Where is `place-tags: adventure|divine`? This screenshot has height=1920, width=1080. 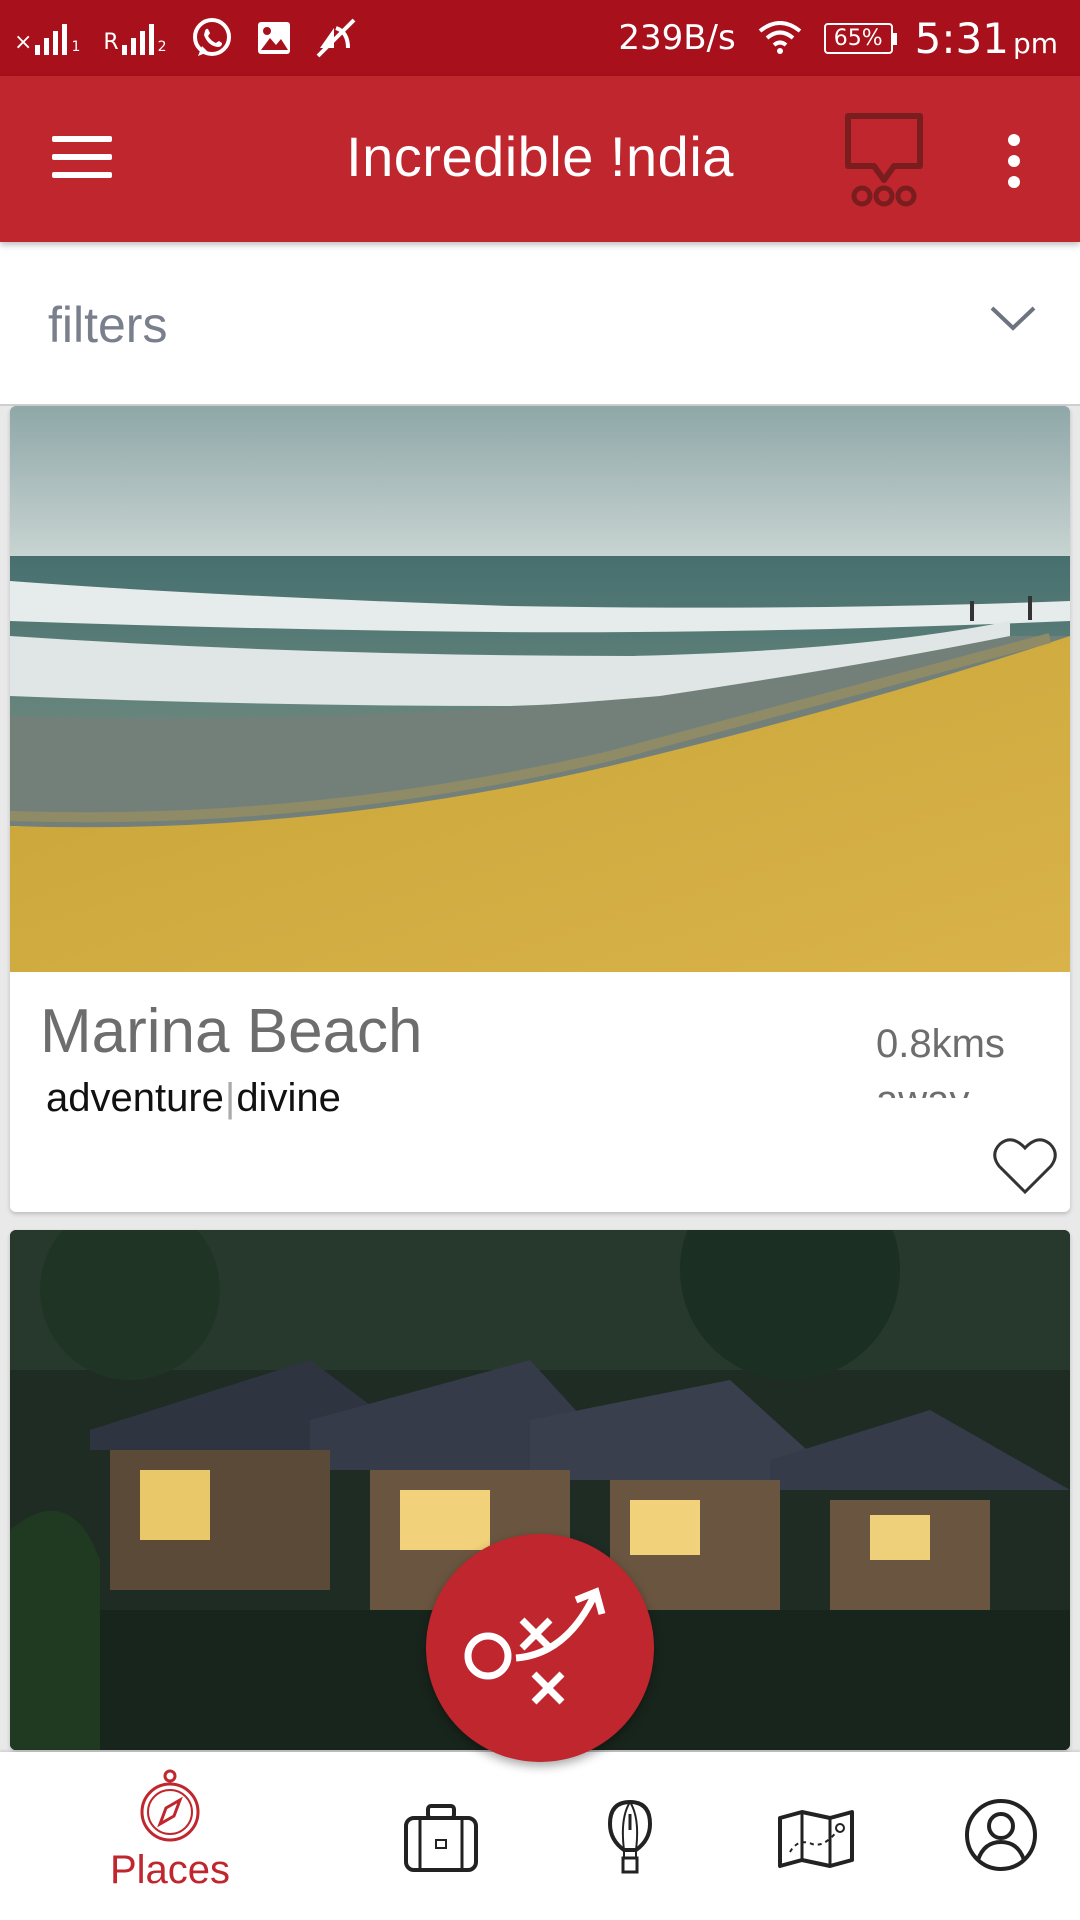
place-tags: adventure|divine is located at coordinates (193, 1098).